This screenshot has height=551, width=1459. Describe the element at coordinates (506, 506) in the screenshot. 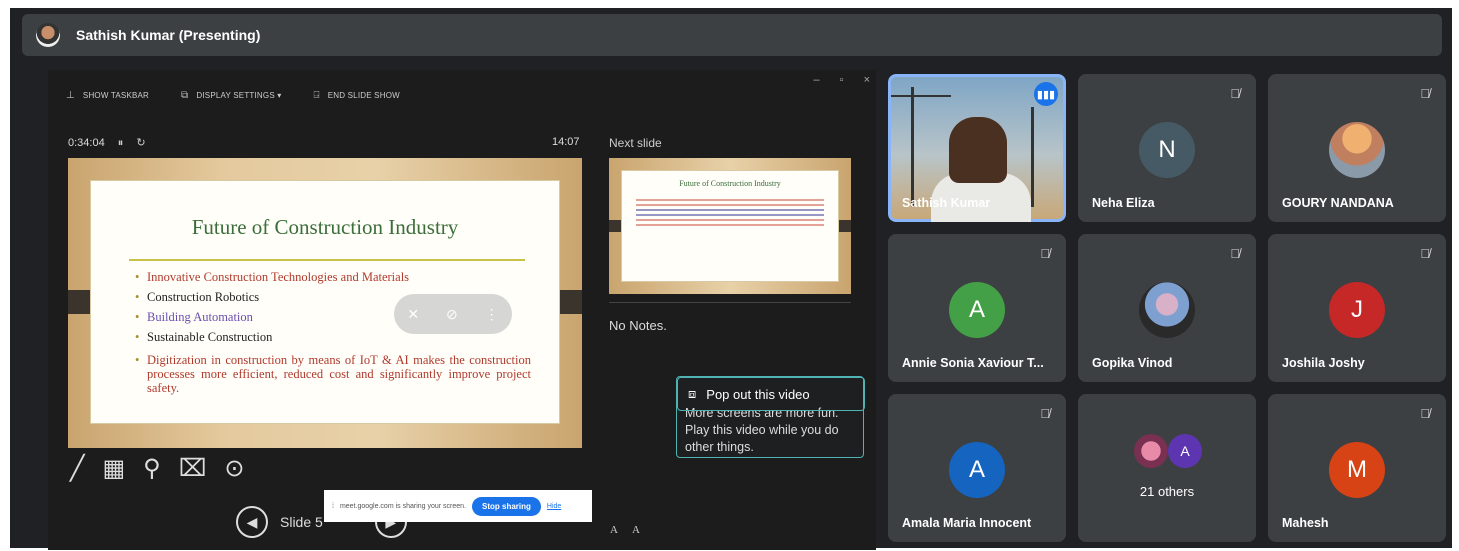

I see `stop-sharing-button: Stop sharing` at that location.